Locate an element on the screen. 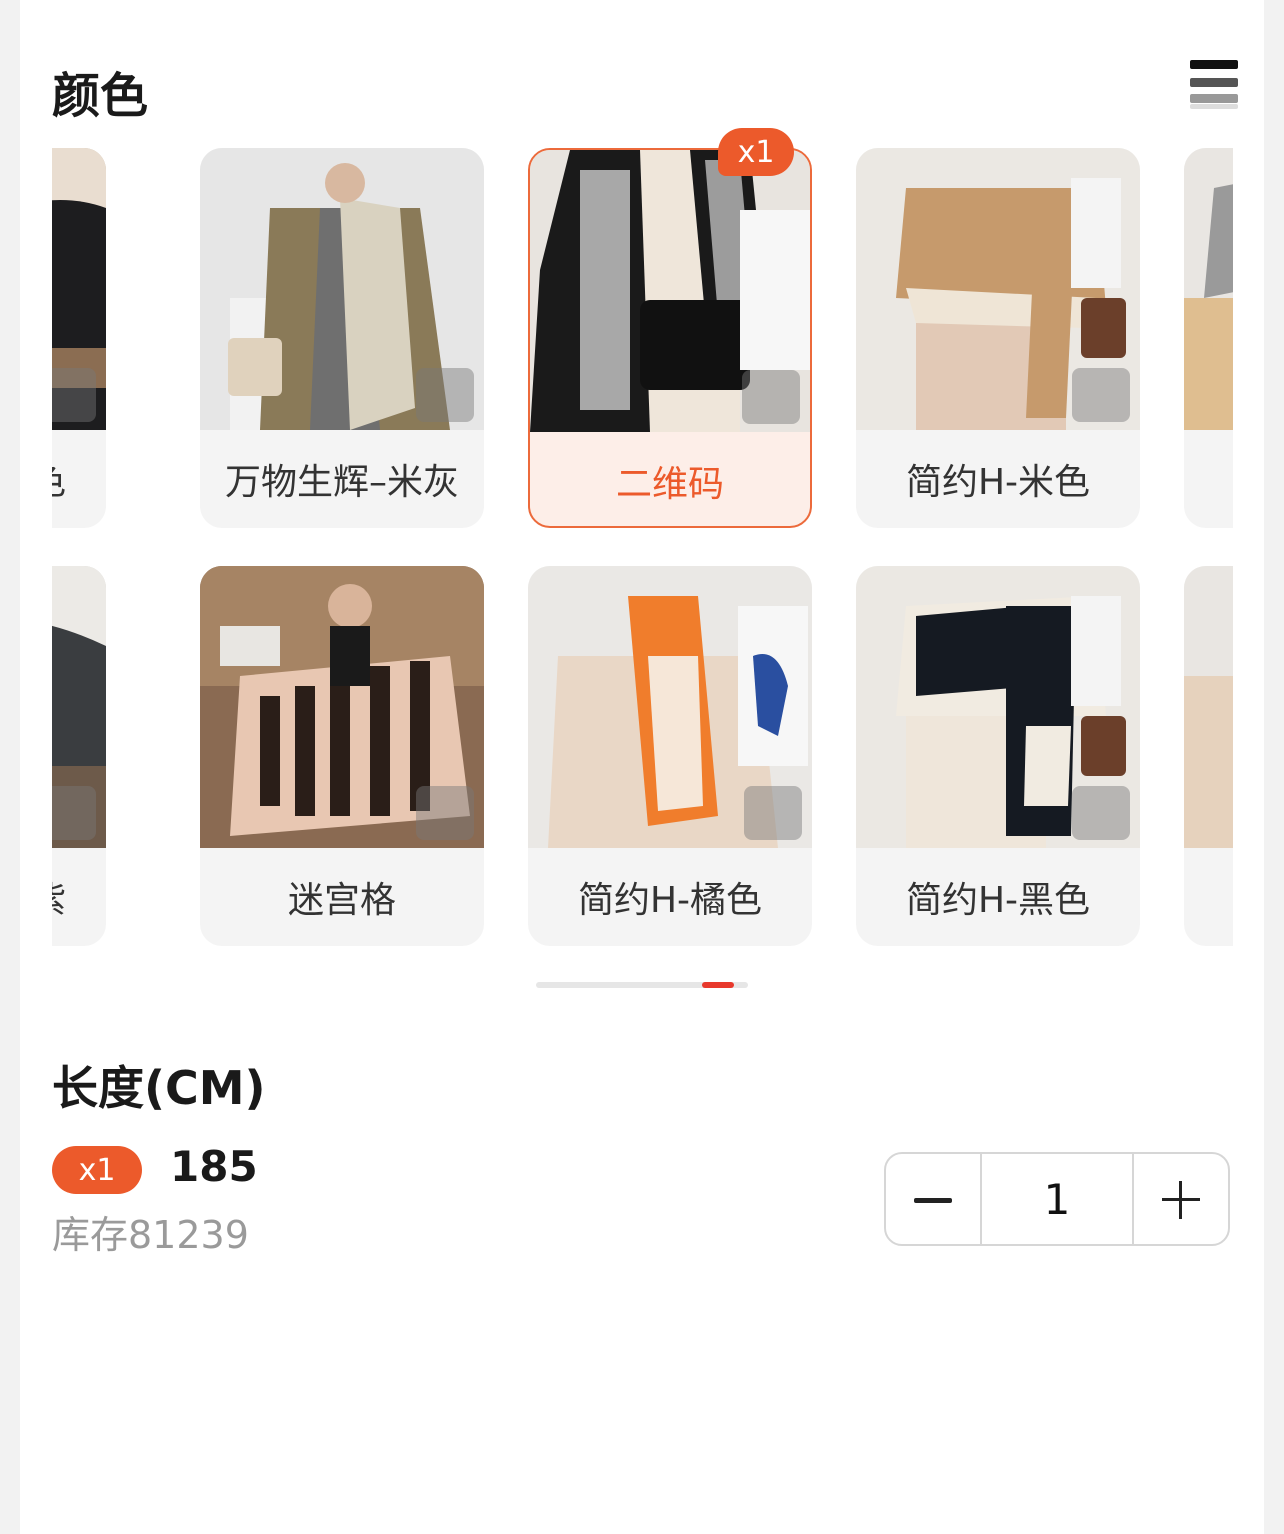  color-option-label: 简约H-橘色 is located at coordinates (670, 900).